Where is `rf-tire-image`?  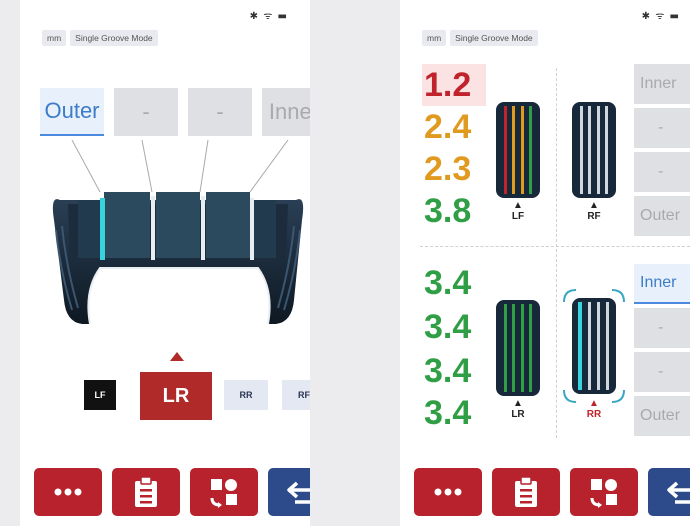
rf-tire-image is located at coordinates (594, 150).